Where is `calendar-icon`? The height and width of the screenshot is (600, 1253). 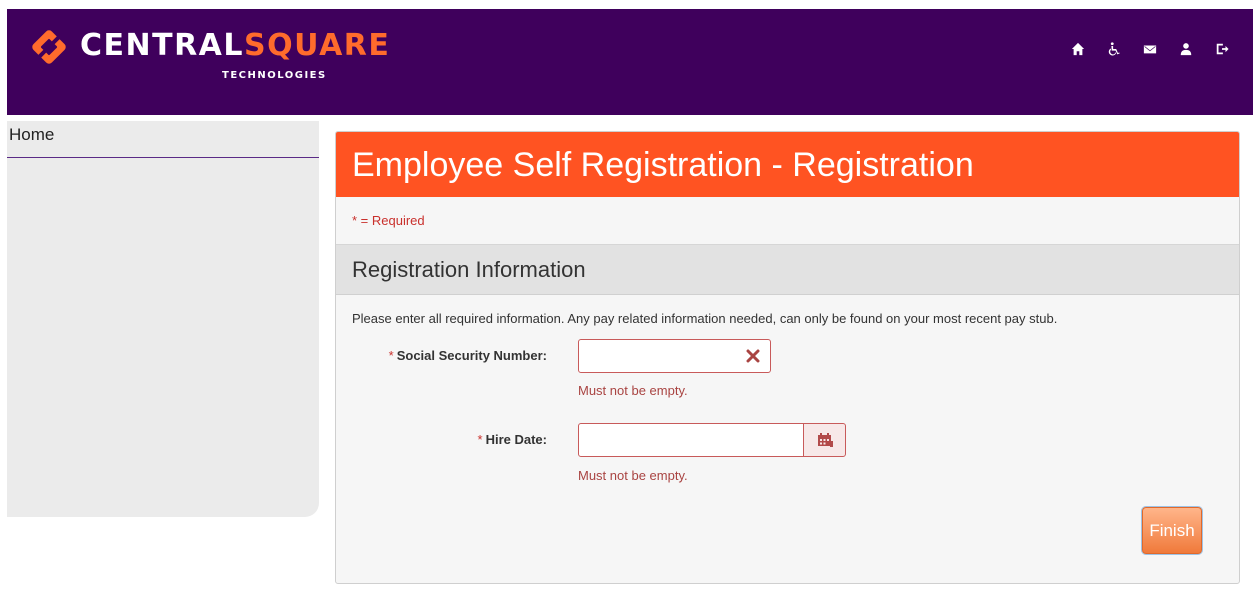
calendar-icon is located at coordinates (825, 440).